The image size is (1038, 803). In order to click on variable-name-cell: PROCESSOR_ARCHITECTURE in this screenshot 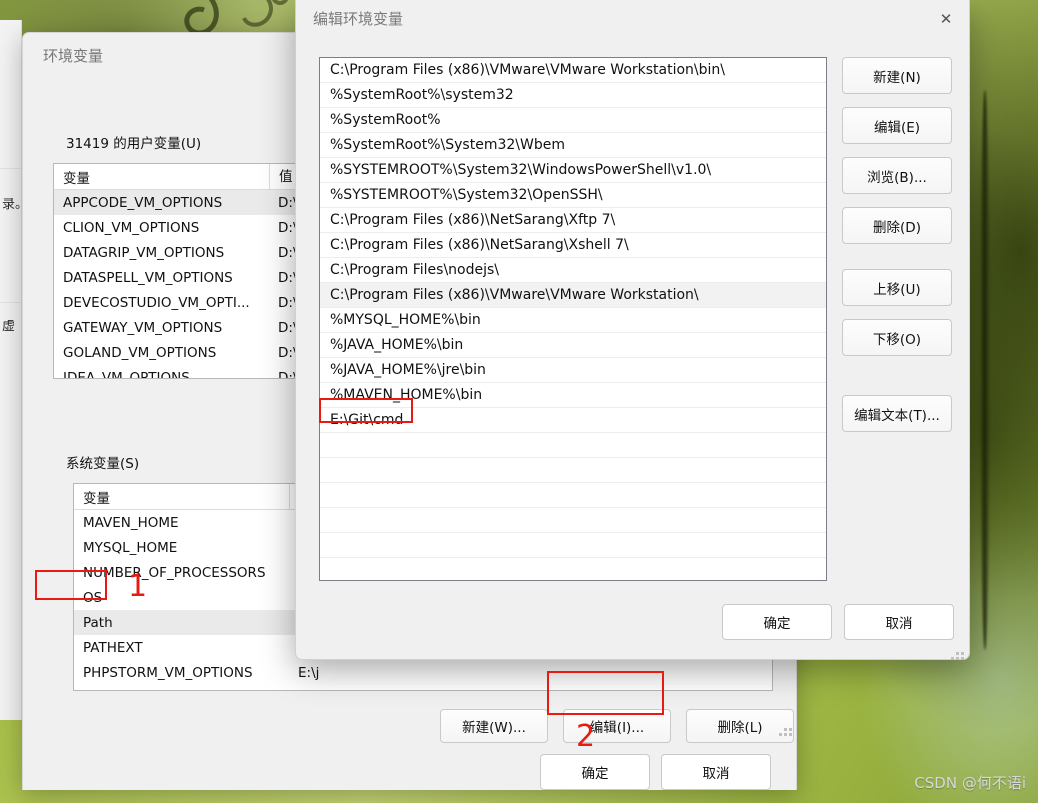, I will do `click(181, 690)`.